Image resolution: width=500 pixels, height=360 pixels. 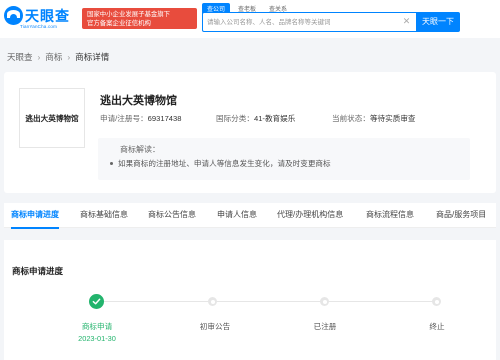 I want to click on current-status: 当前状态：等待实质审查, so click(x=374, y=118).